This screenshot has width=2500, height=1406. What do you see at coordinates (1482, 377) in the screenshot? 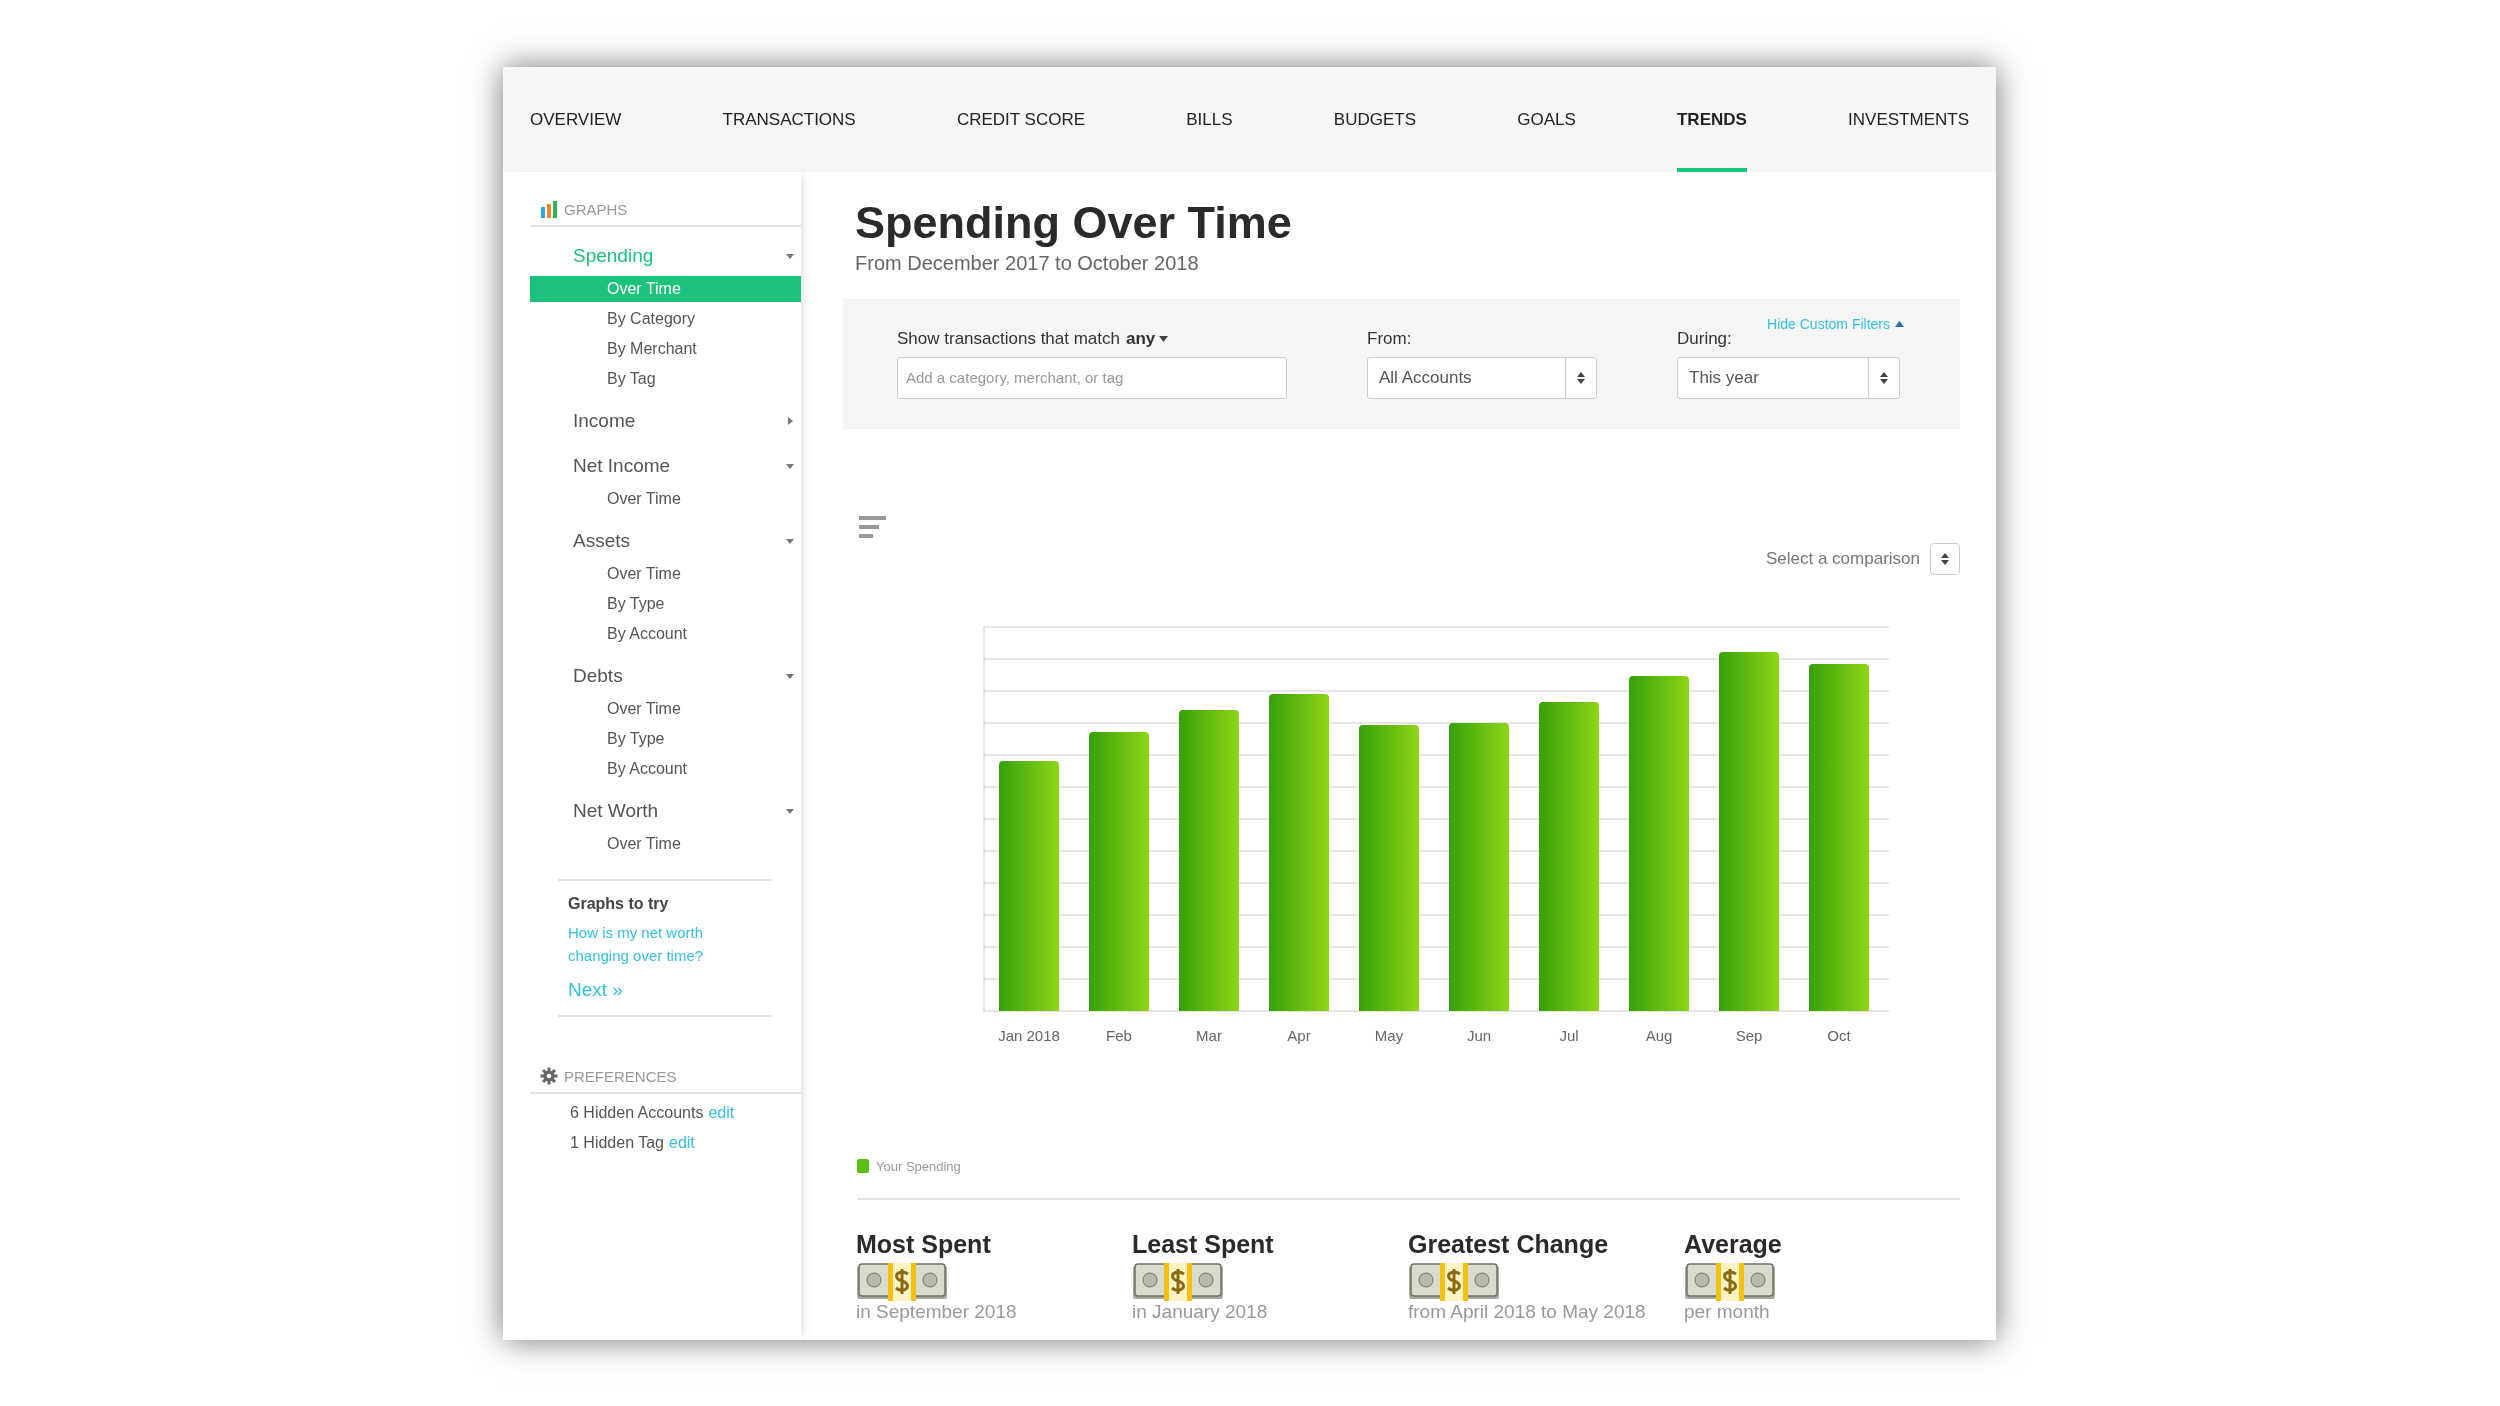
I see `account-select: All Accounts` at bounding box center [1482, 377].